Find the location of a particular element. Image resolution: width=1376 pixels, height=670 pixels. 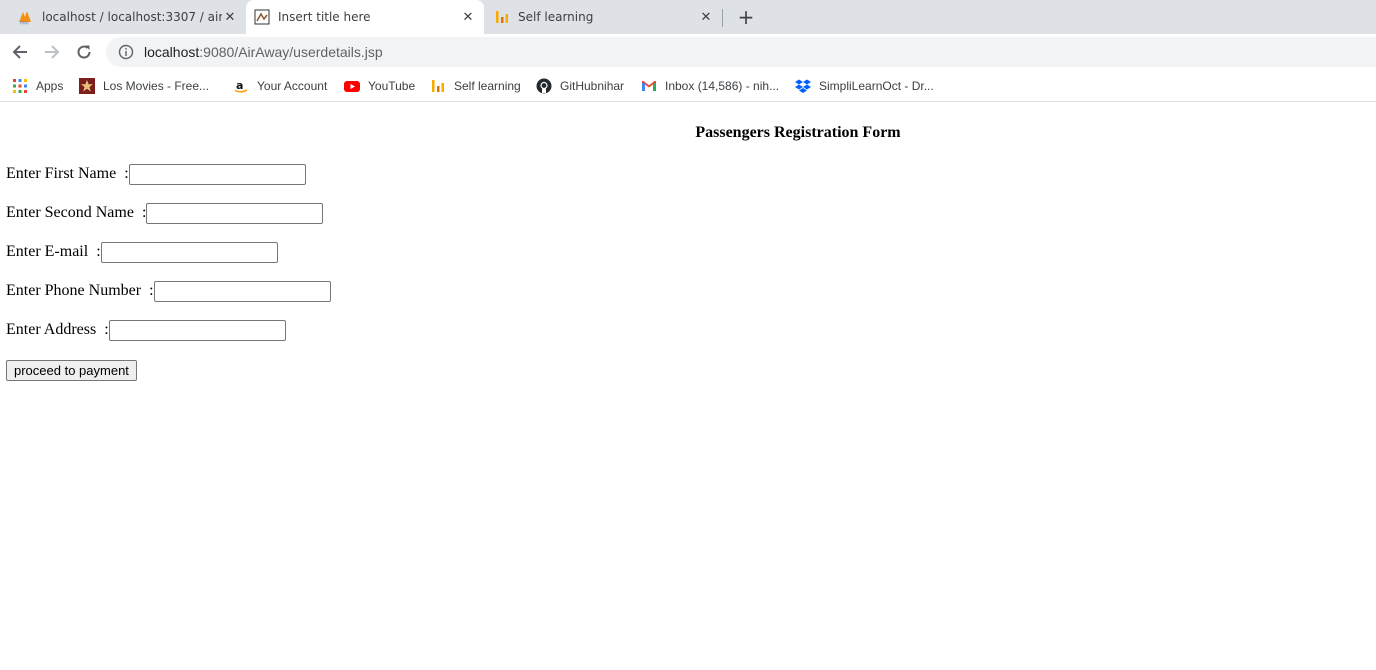

browser-toolbar: localhost:9080/AirAway/userdetails.jsp is located at coordinates (688, 52).